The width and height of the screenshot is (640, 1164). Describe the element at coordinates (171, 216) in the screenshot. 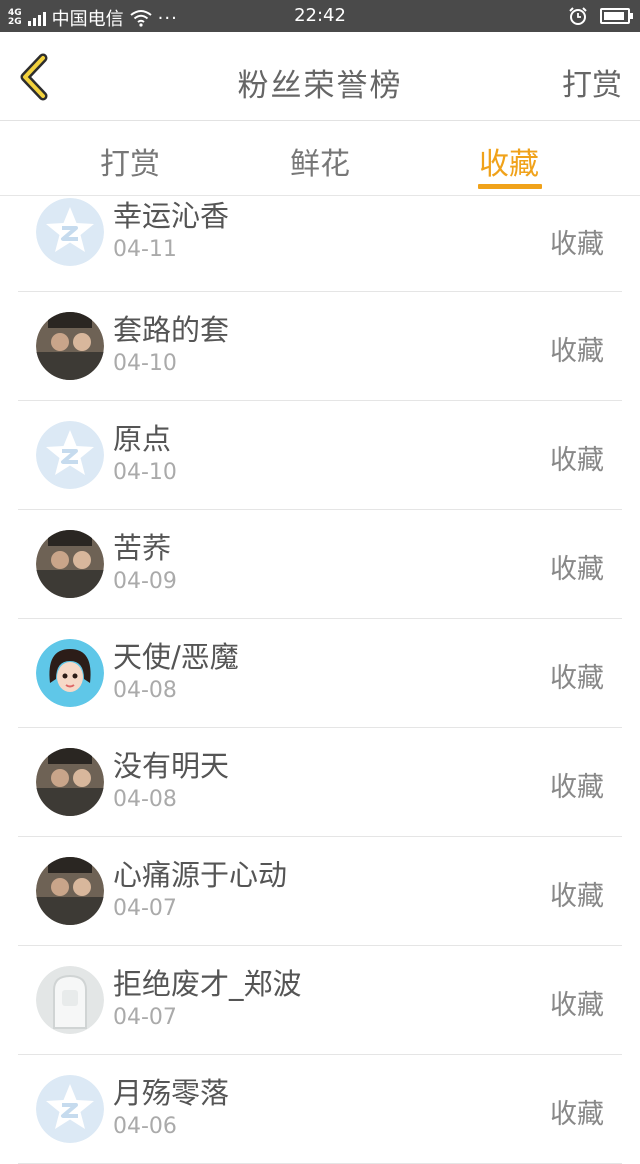

I see `user-name: 幸运沁香` at that location.